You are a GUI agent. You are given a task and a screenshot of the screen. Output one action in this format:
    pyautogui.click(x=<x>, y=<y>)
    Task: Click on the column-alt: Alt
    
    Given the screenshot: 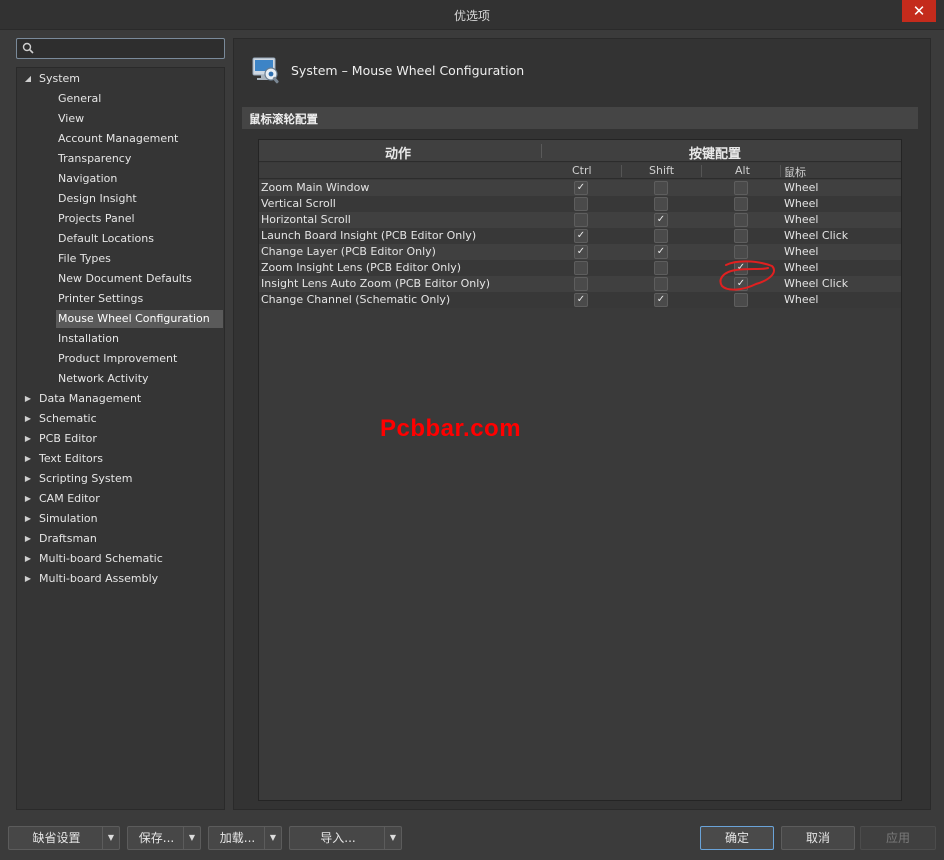 What is the action you would take?
    pyautogui.click(x=742, y=170)
    